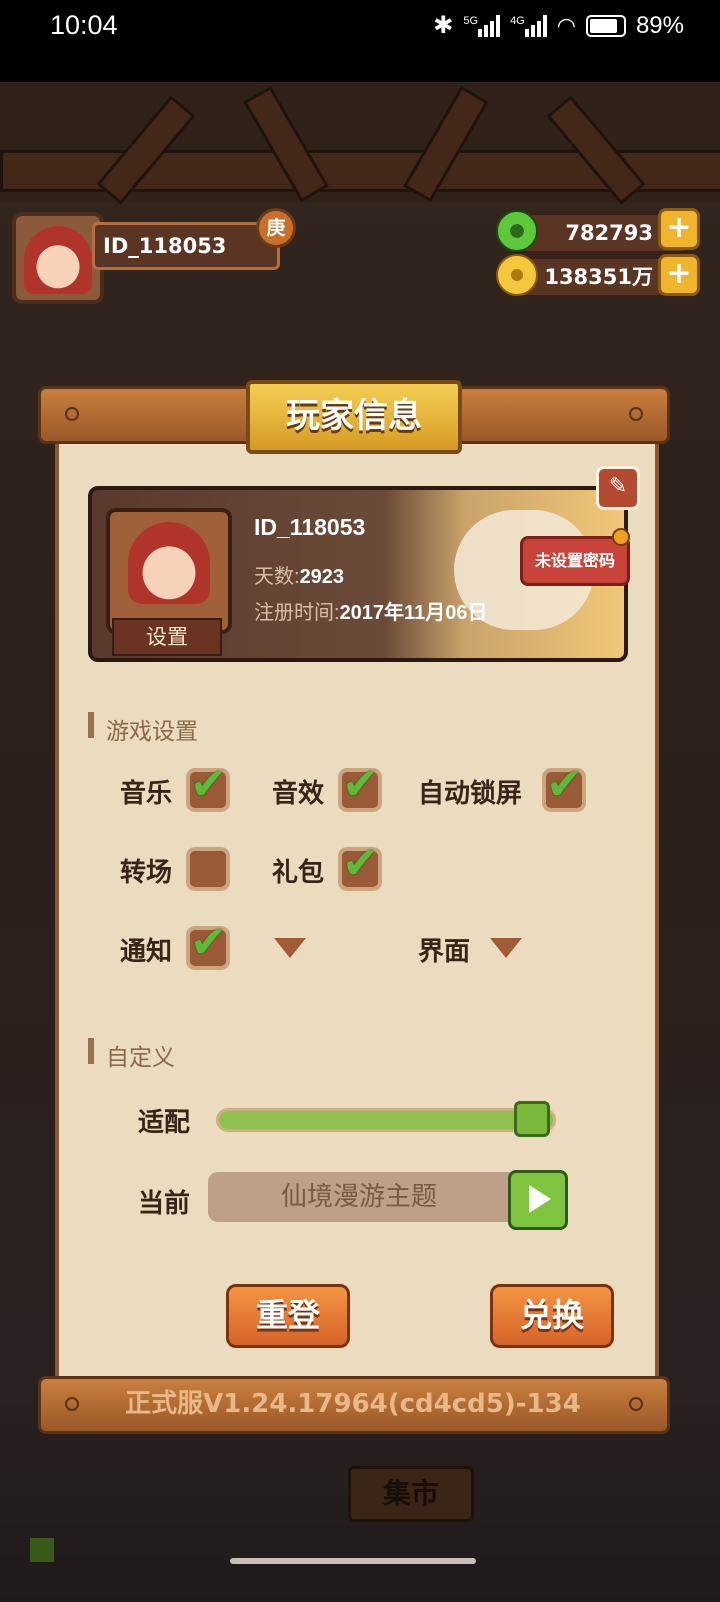  I want to click on profile-avatar, so click(169, 571).